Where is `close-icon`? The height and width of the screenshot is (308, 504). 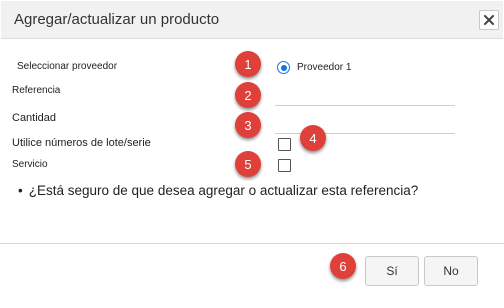 close-icon is located at coordinates (489, 20).